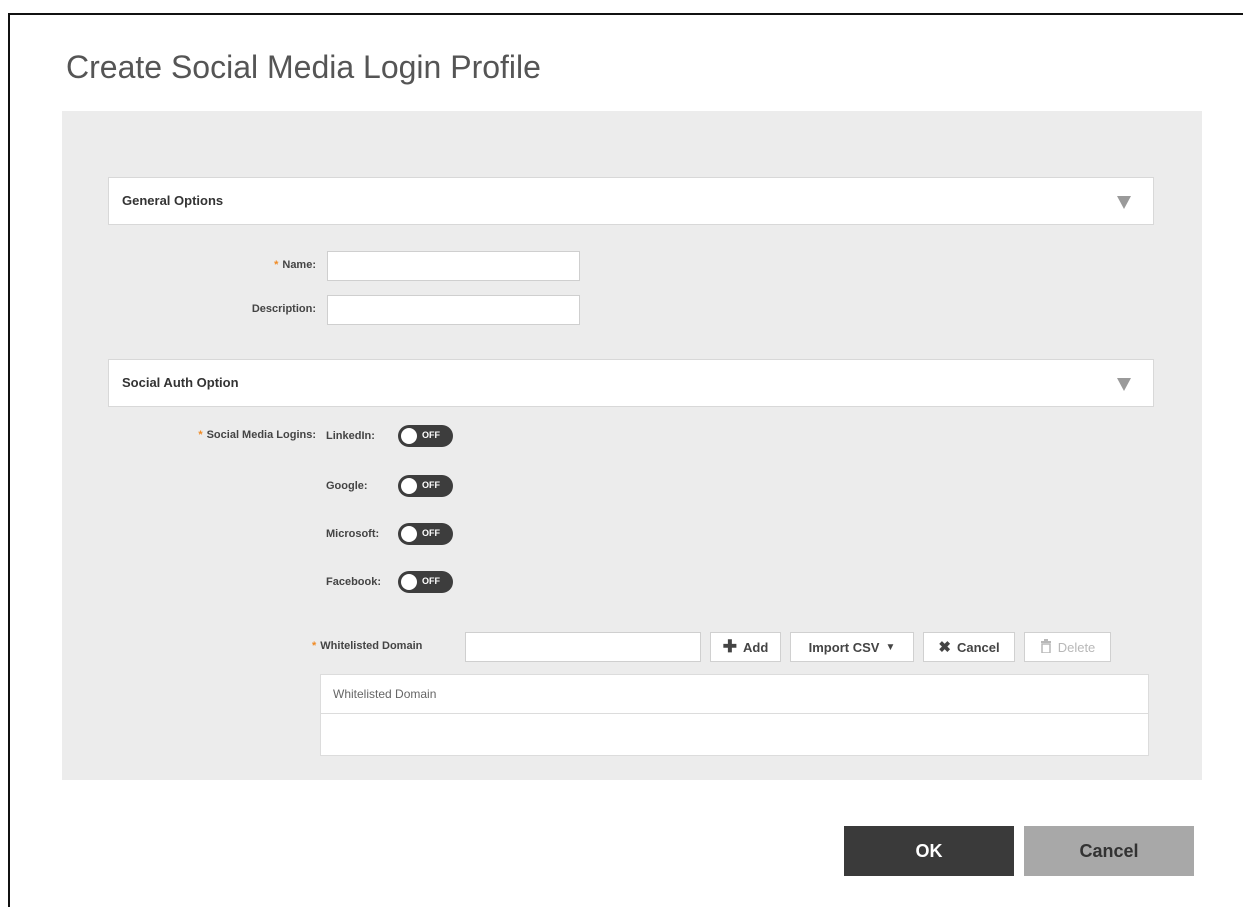  Describe the element at coordinates (354, 582) in the screenshot. I see `toggle-label-facebook: Facebook:` at that location.